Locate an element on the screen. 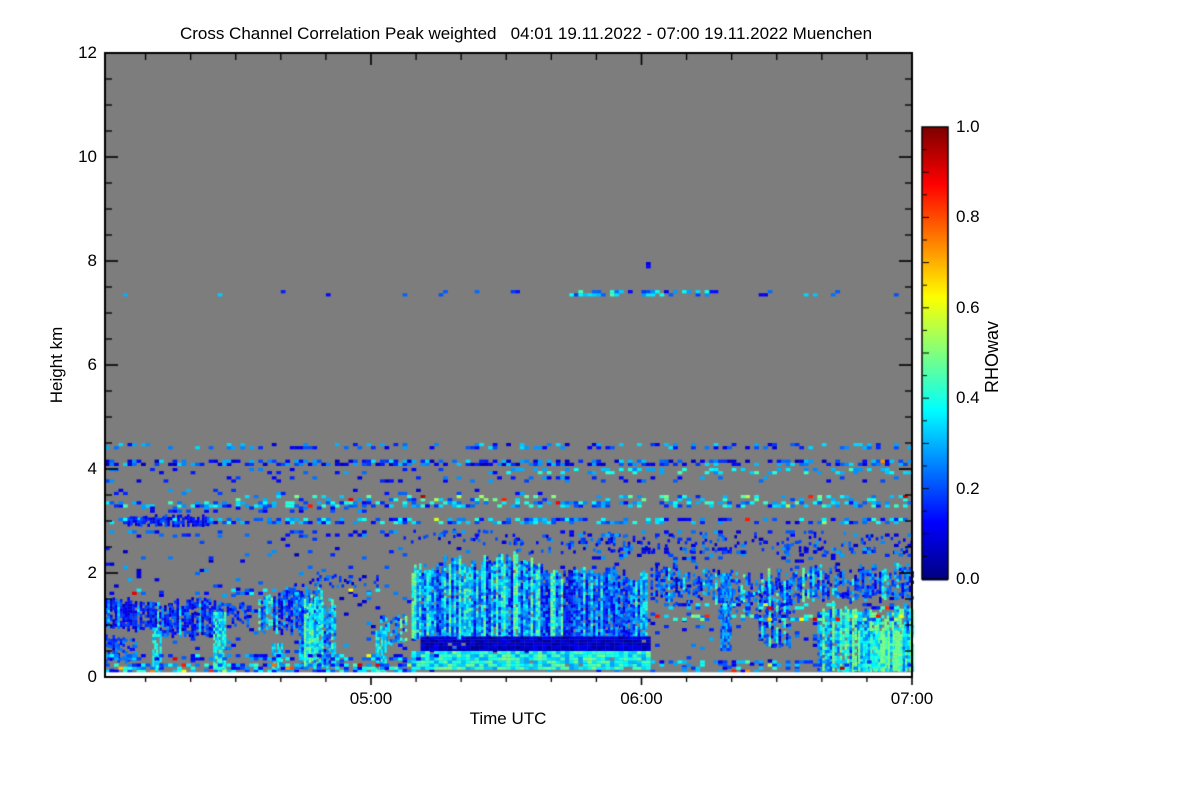  x-tick-label: 07:00 is located at coordinates (912, 698).